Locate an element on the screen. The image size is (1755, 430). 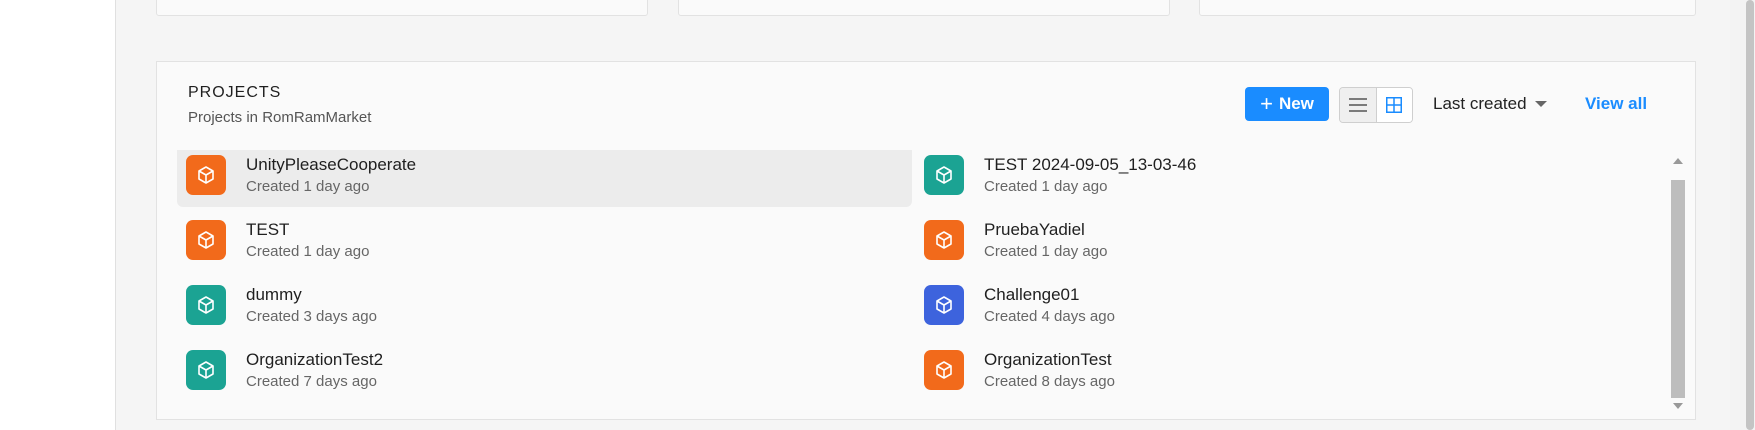
view-toggle is located at coordinates (1376, 105).